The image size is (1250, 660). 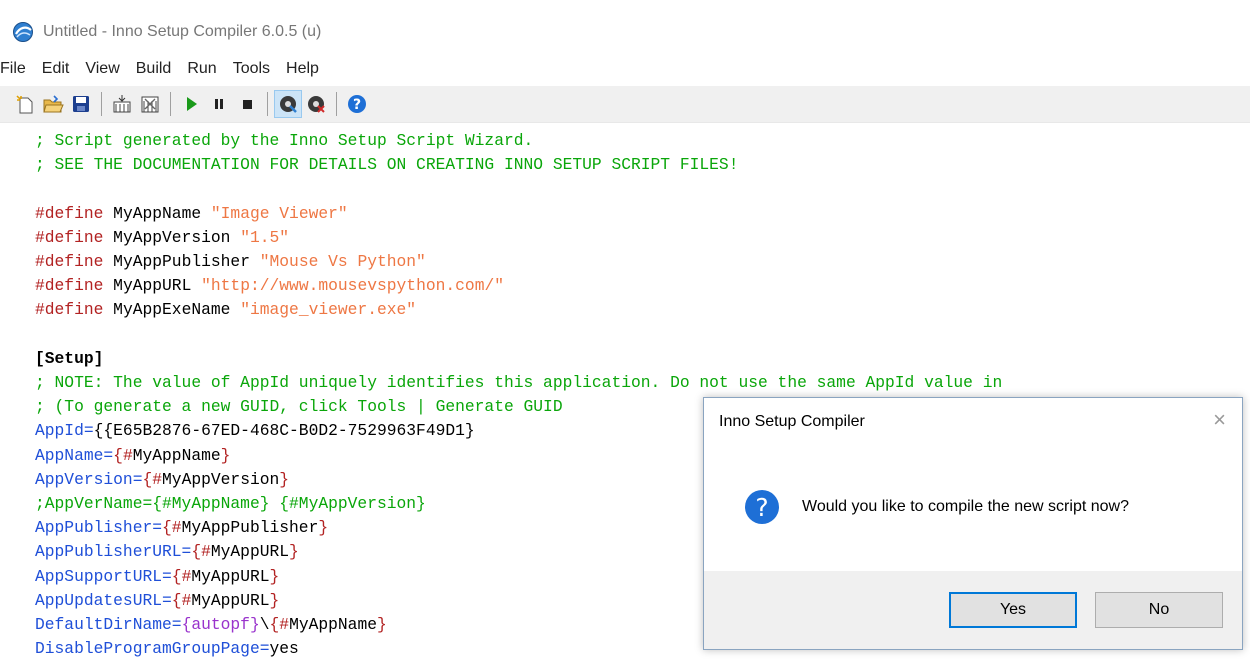 What do you see at coordinates (792, 421) in the screenshot?
I see `dialog-title: Inno Setup Compiler` at bounding box center [792, 421].